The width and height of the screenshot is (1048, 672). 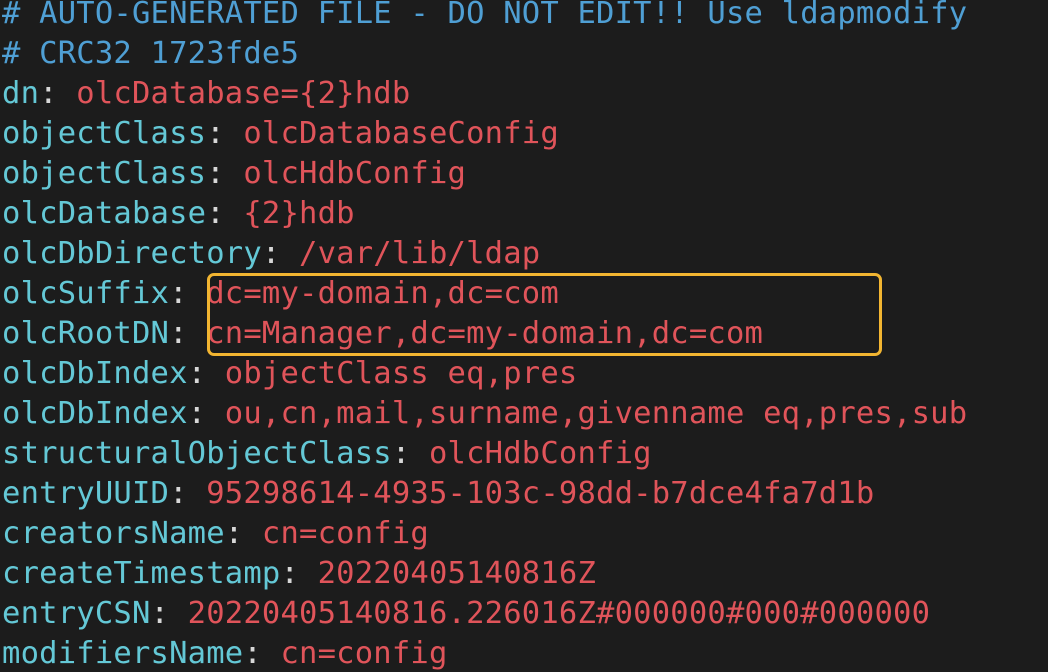 What do you see at coordinates (401, 133) in the screenshot?
I see `attribute-value: olcDatabaseConfig` at bounding box center [401, 133].